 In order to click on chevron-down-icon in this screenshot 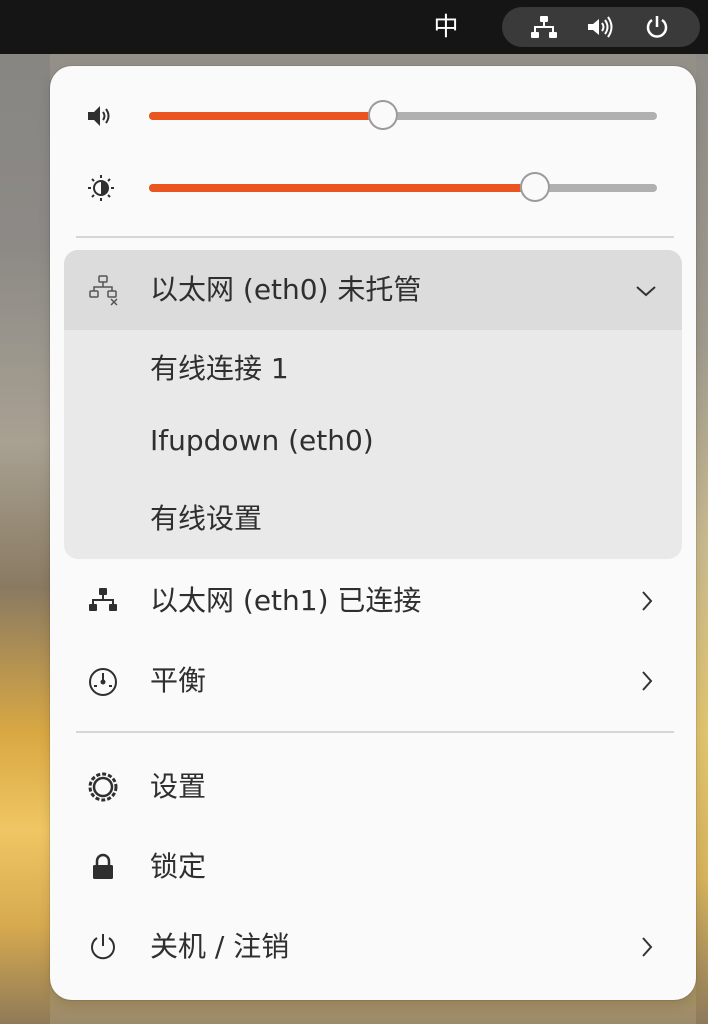, I will do `click(646, 291)`.